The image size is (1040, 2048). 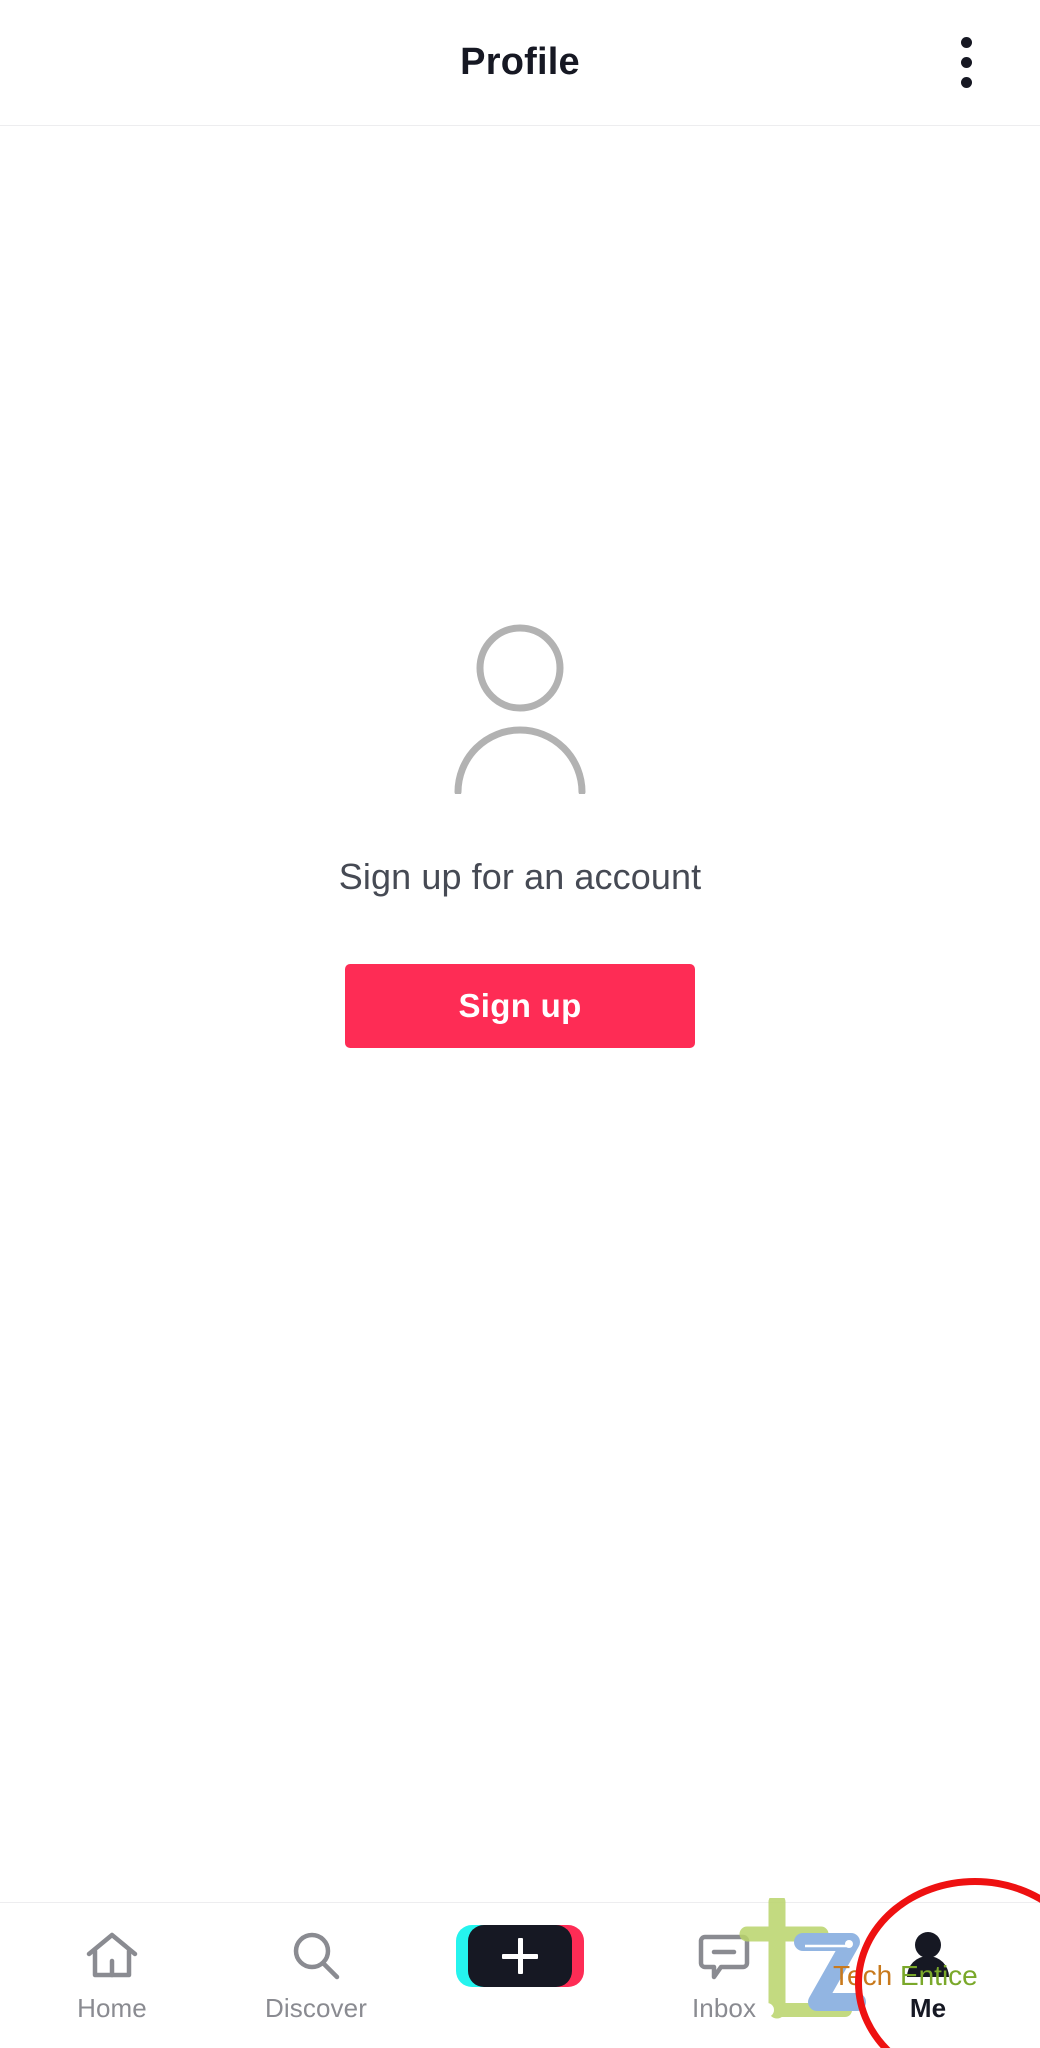 I want to click on signup-prompt-text: Sign up for an account, so click(x=520, y=876).